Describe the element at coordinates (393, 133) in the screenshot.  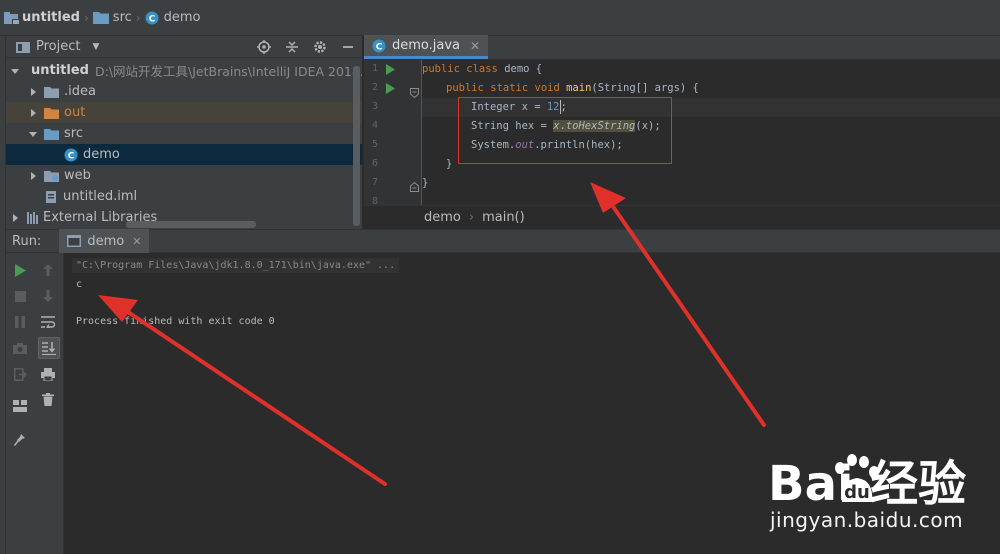
I see `editor-gutter: 1 2 3 4 5 6 7 8` at that location.